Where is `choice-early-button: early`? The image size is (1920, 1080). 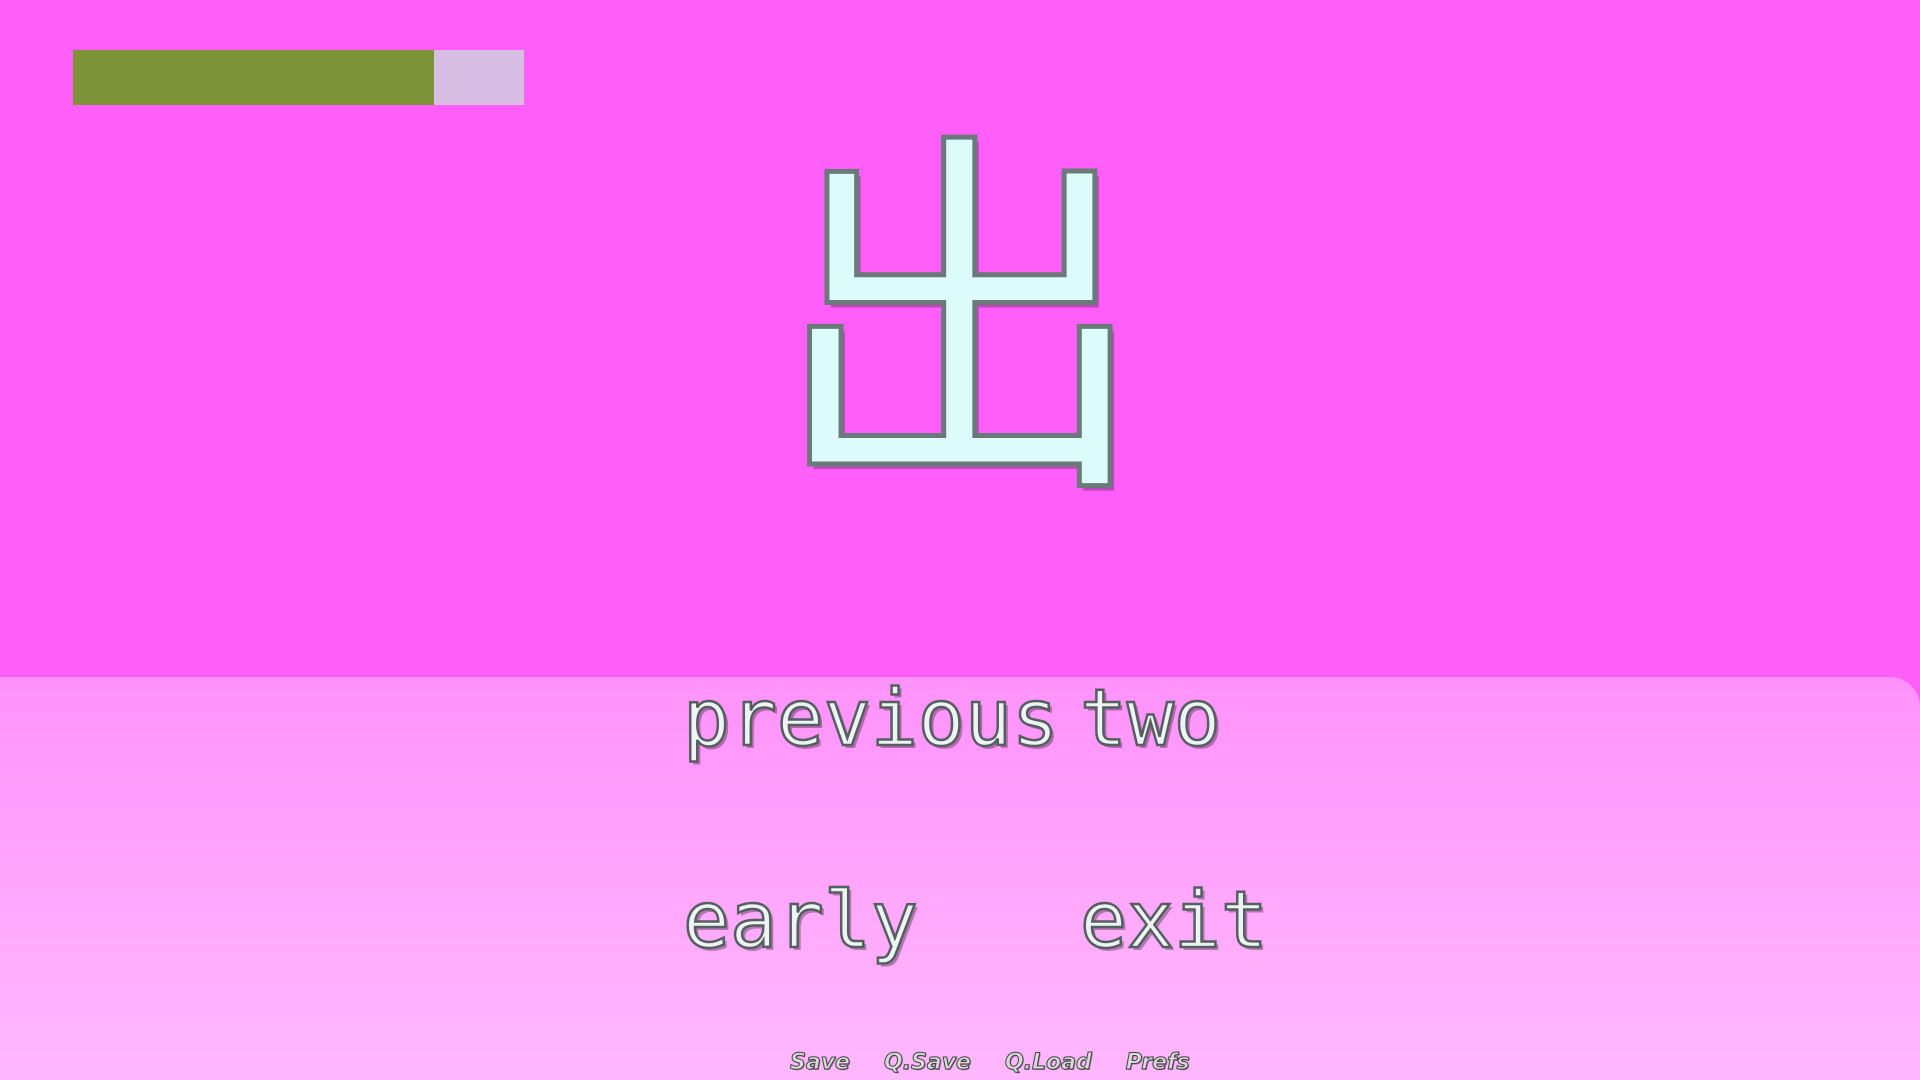 choice-early-button: early is located at coordinates (800, 921).